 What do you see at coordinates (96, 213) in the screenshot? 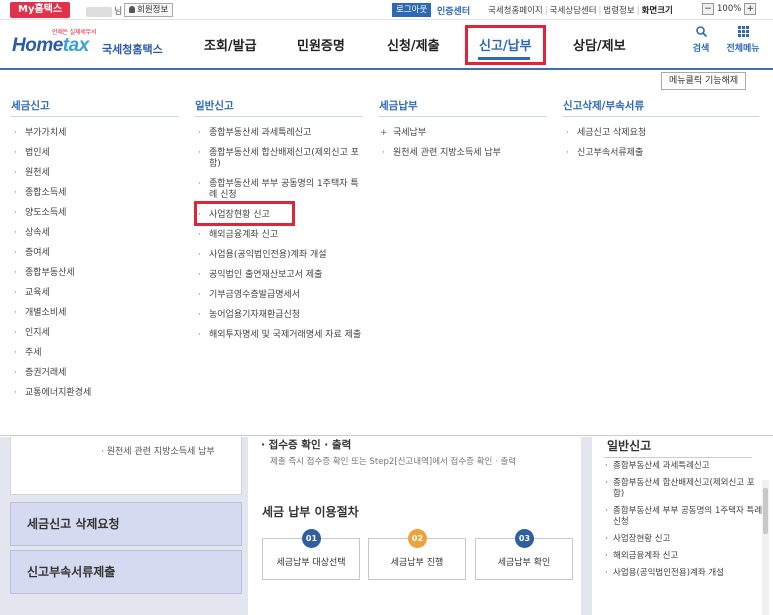
I see `menu-item-capital-gains-tax: 양도소득세` at bounding box center [96, 213].